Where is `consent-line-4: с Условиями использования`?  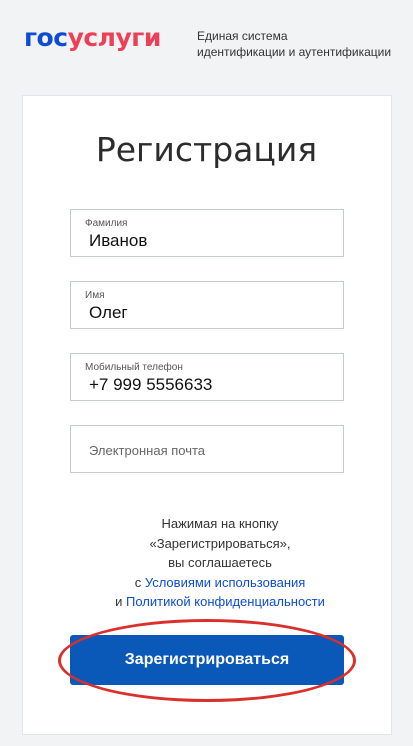 consent-line-4: с Условиями использования is located at coordinates (220, 583).